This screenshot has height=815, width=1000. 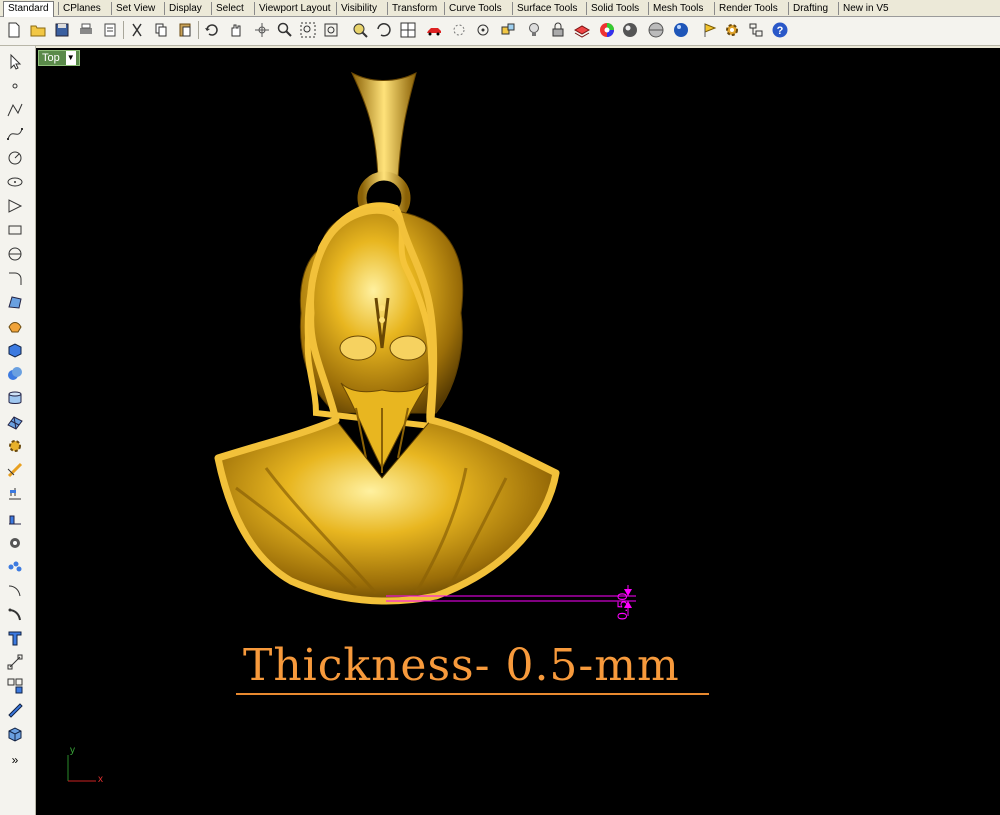 What do you see at coordinates (15, 422) in the screenshot?
I see `mesh-icon` at bounding box center [15, 422].